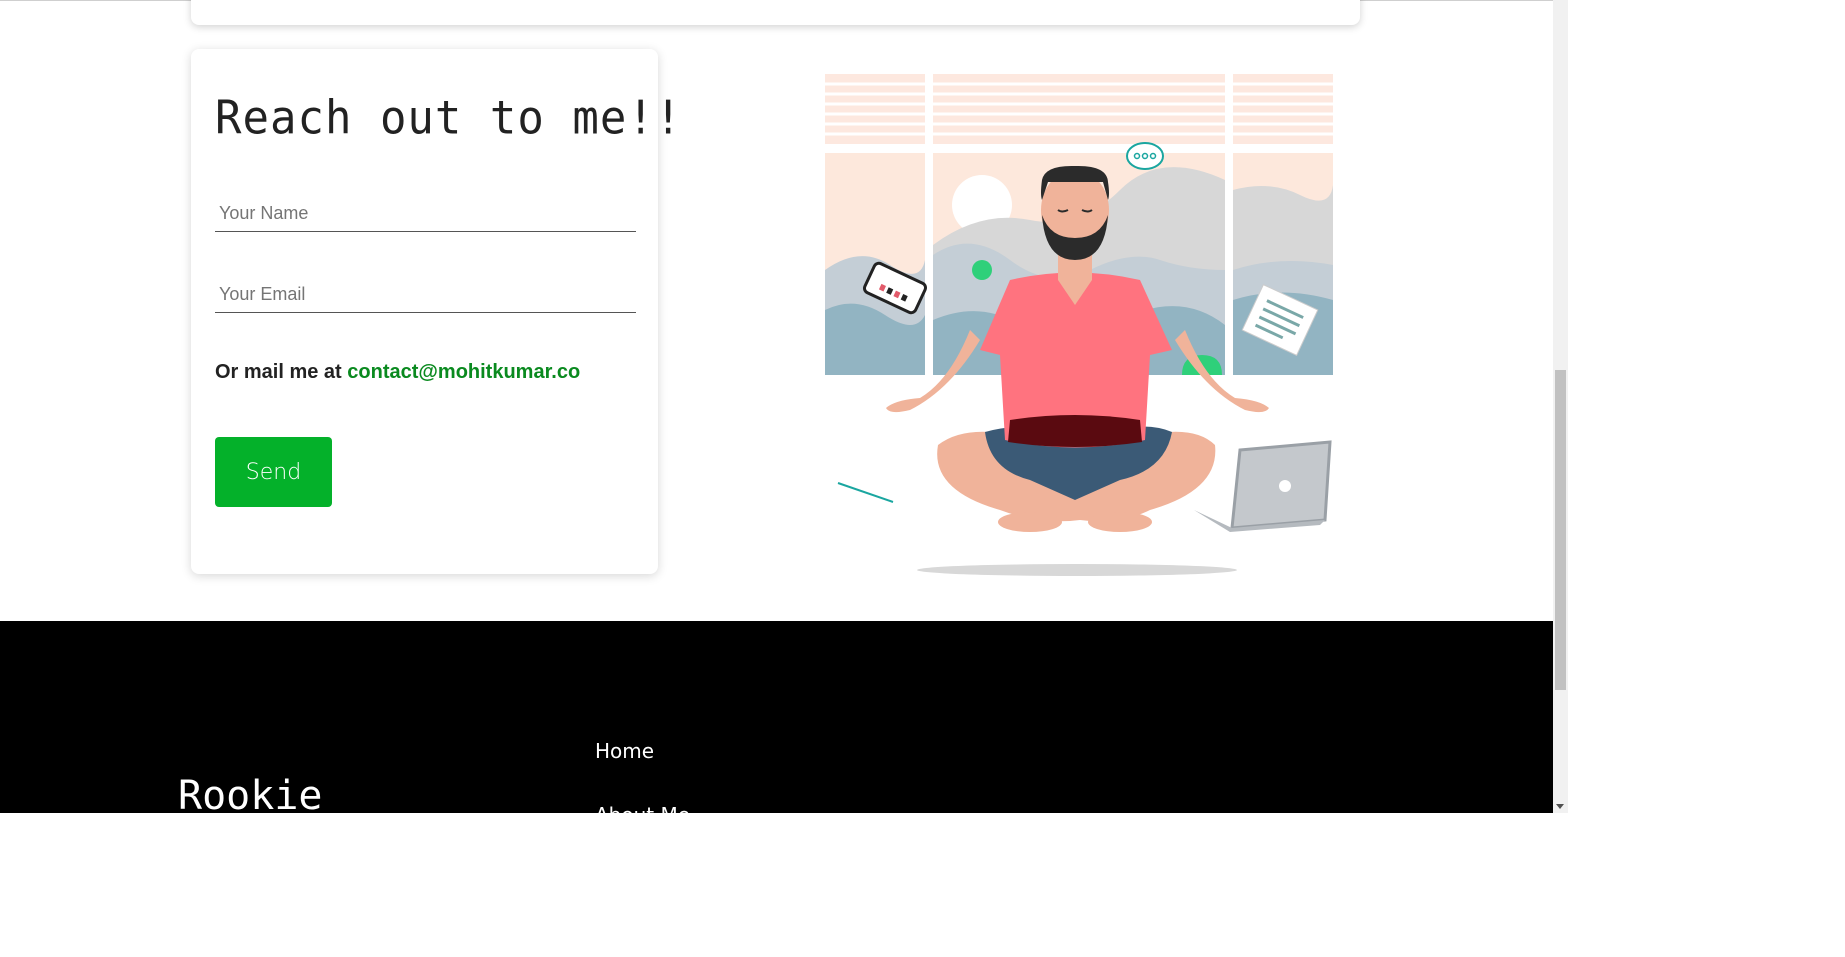  Describe the element at coordinates (1079, 325) in the screenshot. I see `meditating-developer-illustration` at that location.